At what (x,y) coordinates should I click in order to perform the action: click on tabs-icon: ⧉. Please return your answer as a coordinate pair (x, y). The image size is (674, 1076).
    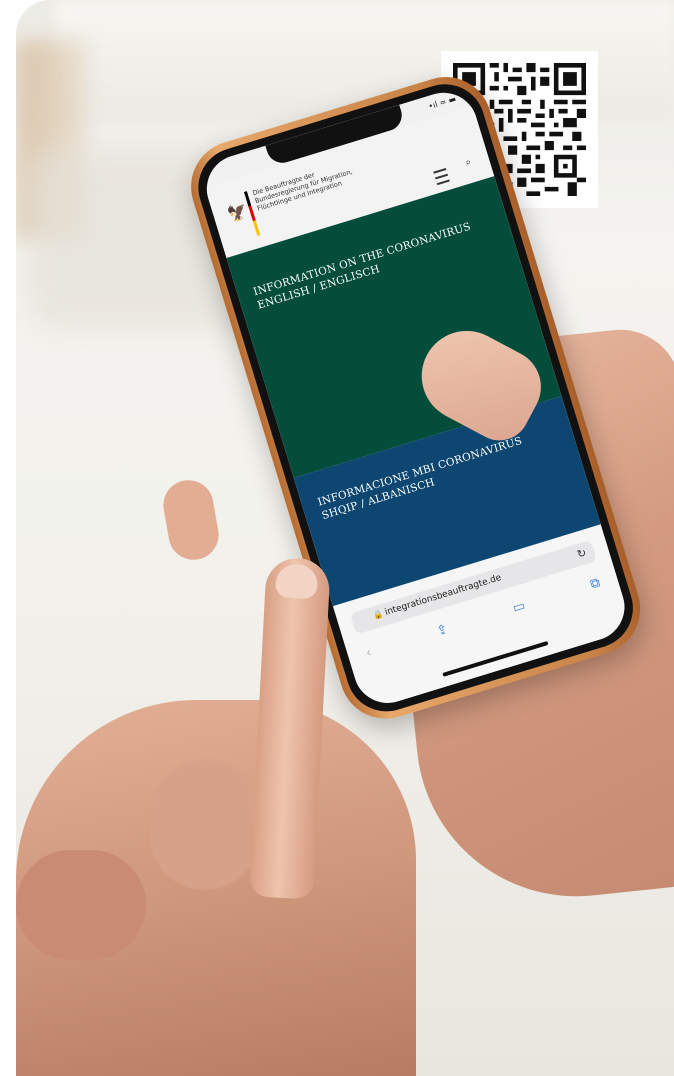
    Looking at the image, I should click on (595, 583).